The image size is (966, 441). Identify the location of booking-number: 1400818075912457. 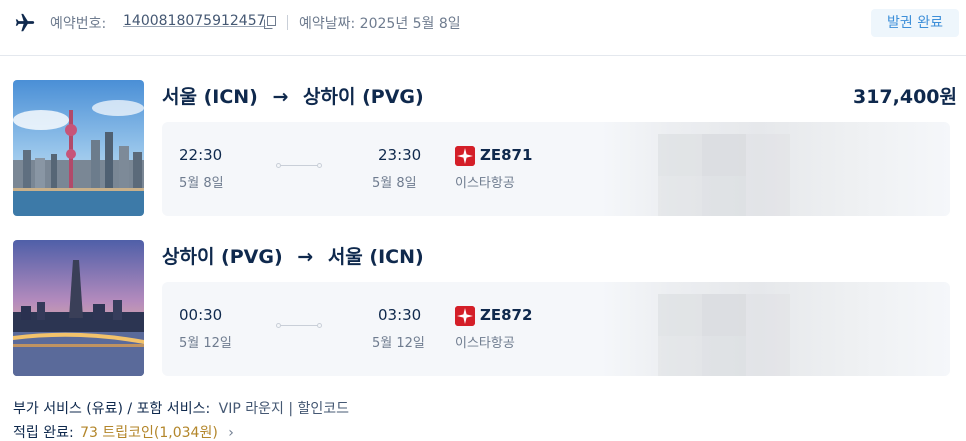
(194, 21).